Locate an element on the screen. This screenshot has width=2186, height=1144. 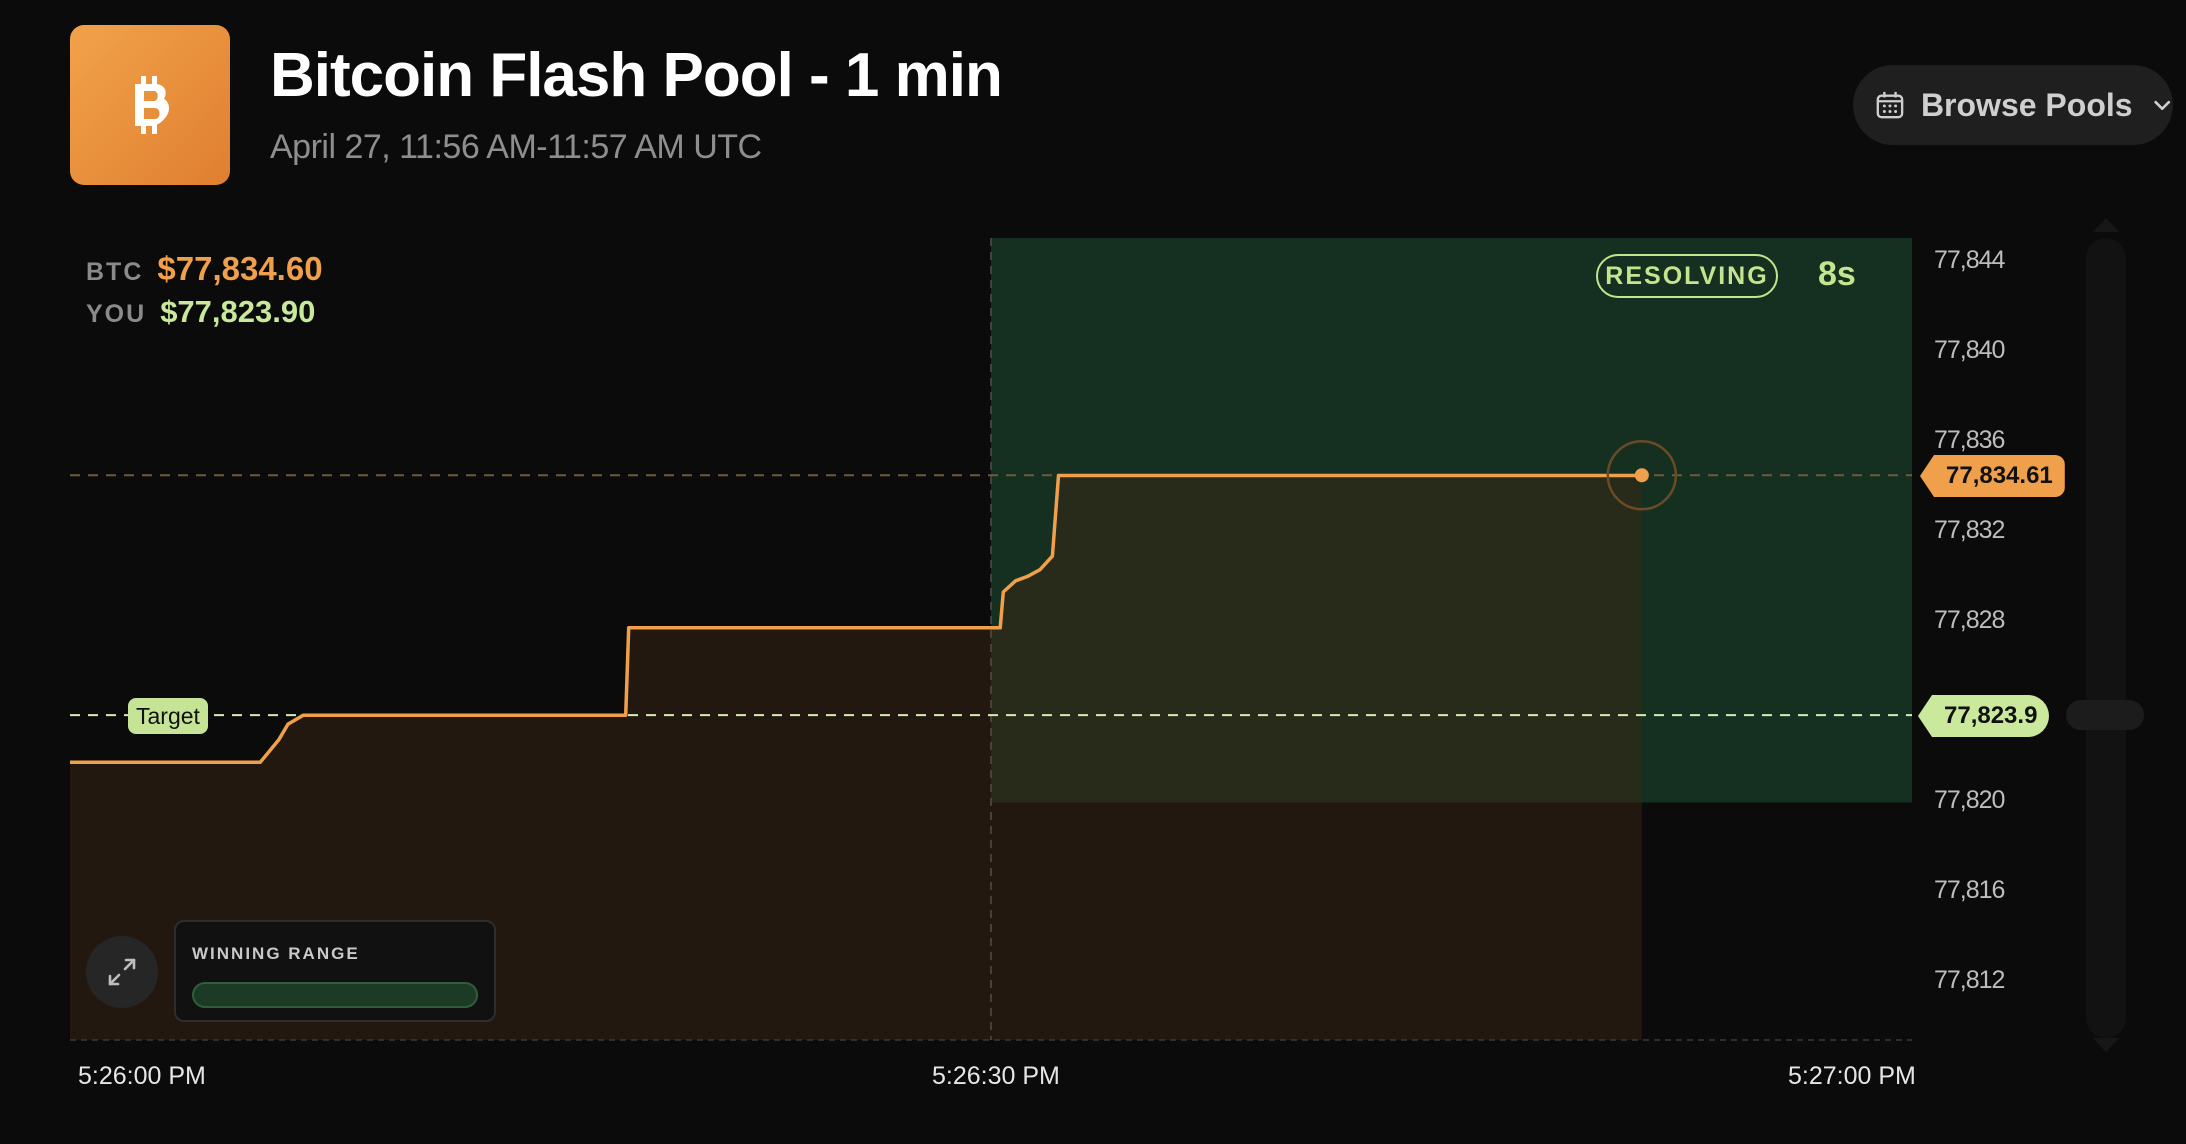
btc-price-value: $77,834.60 is located at coordinates (240, 268).